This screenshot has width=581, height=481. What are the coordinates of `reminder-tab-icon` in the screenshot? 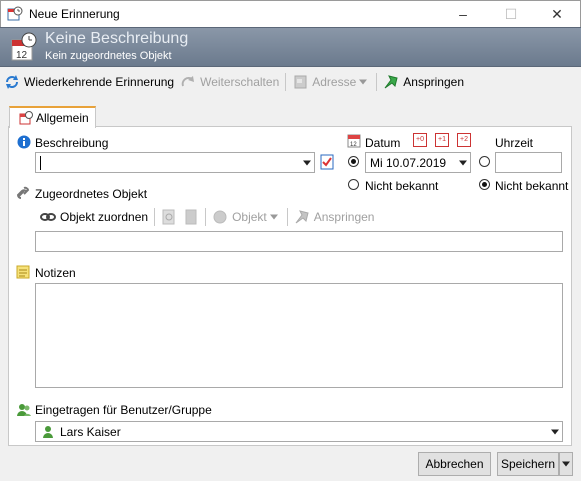 It's located at (26, 119).